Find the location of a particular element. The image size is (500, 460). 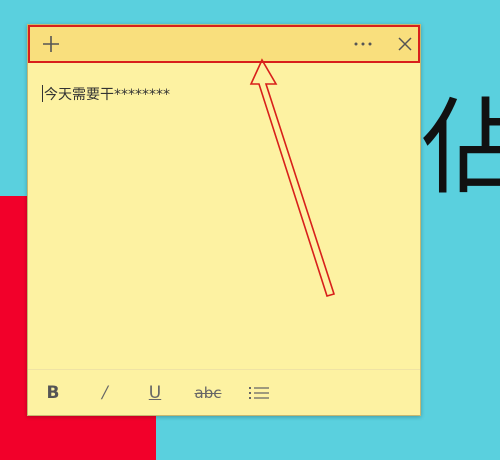

note-titlebar is located at coordinates (224, 44).